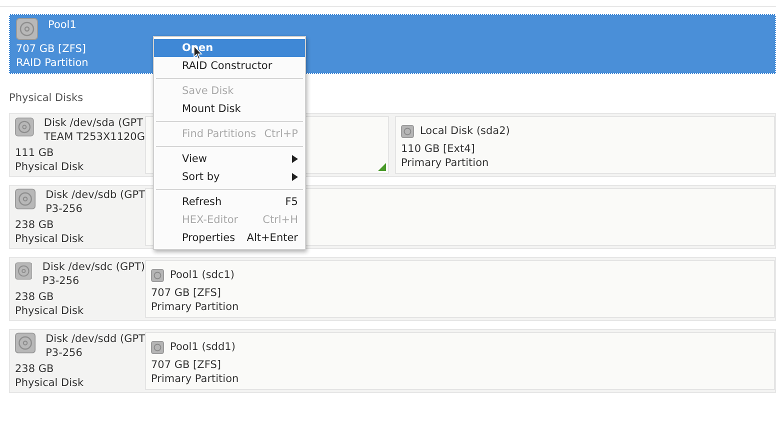 The width and height of the screenshot is (776, 428). I want to click on menu-item: Refresh F5, so click(229, 202).